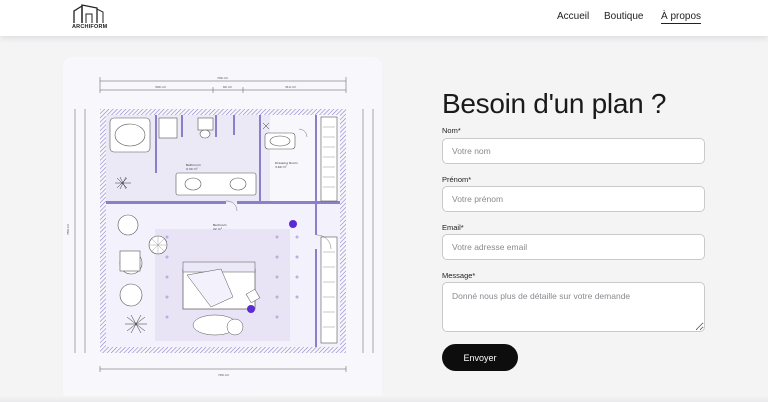 This screenshot has height=402, width=768. Describe the element at coordinates (459, 275) in the screenshot. I see `message-label: Message*` at that location.